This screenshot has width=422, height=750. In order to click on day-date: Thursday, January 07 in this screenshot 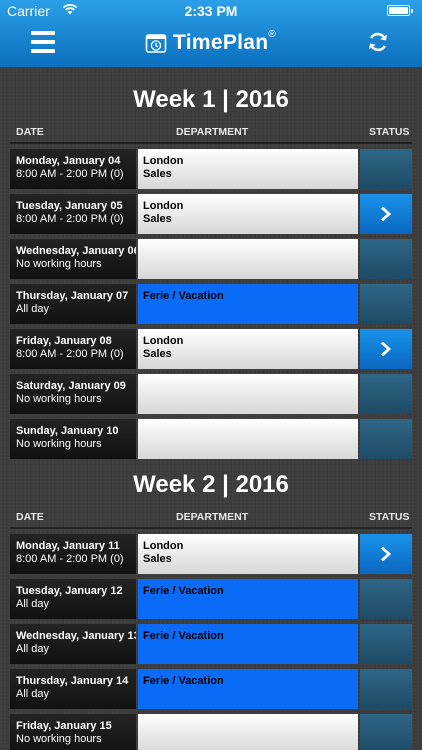, I will do `click(72, 296)`.